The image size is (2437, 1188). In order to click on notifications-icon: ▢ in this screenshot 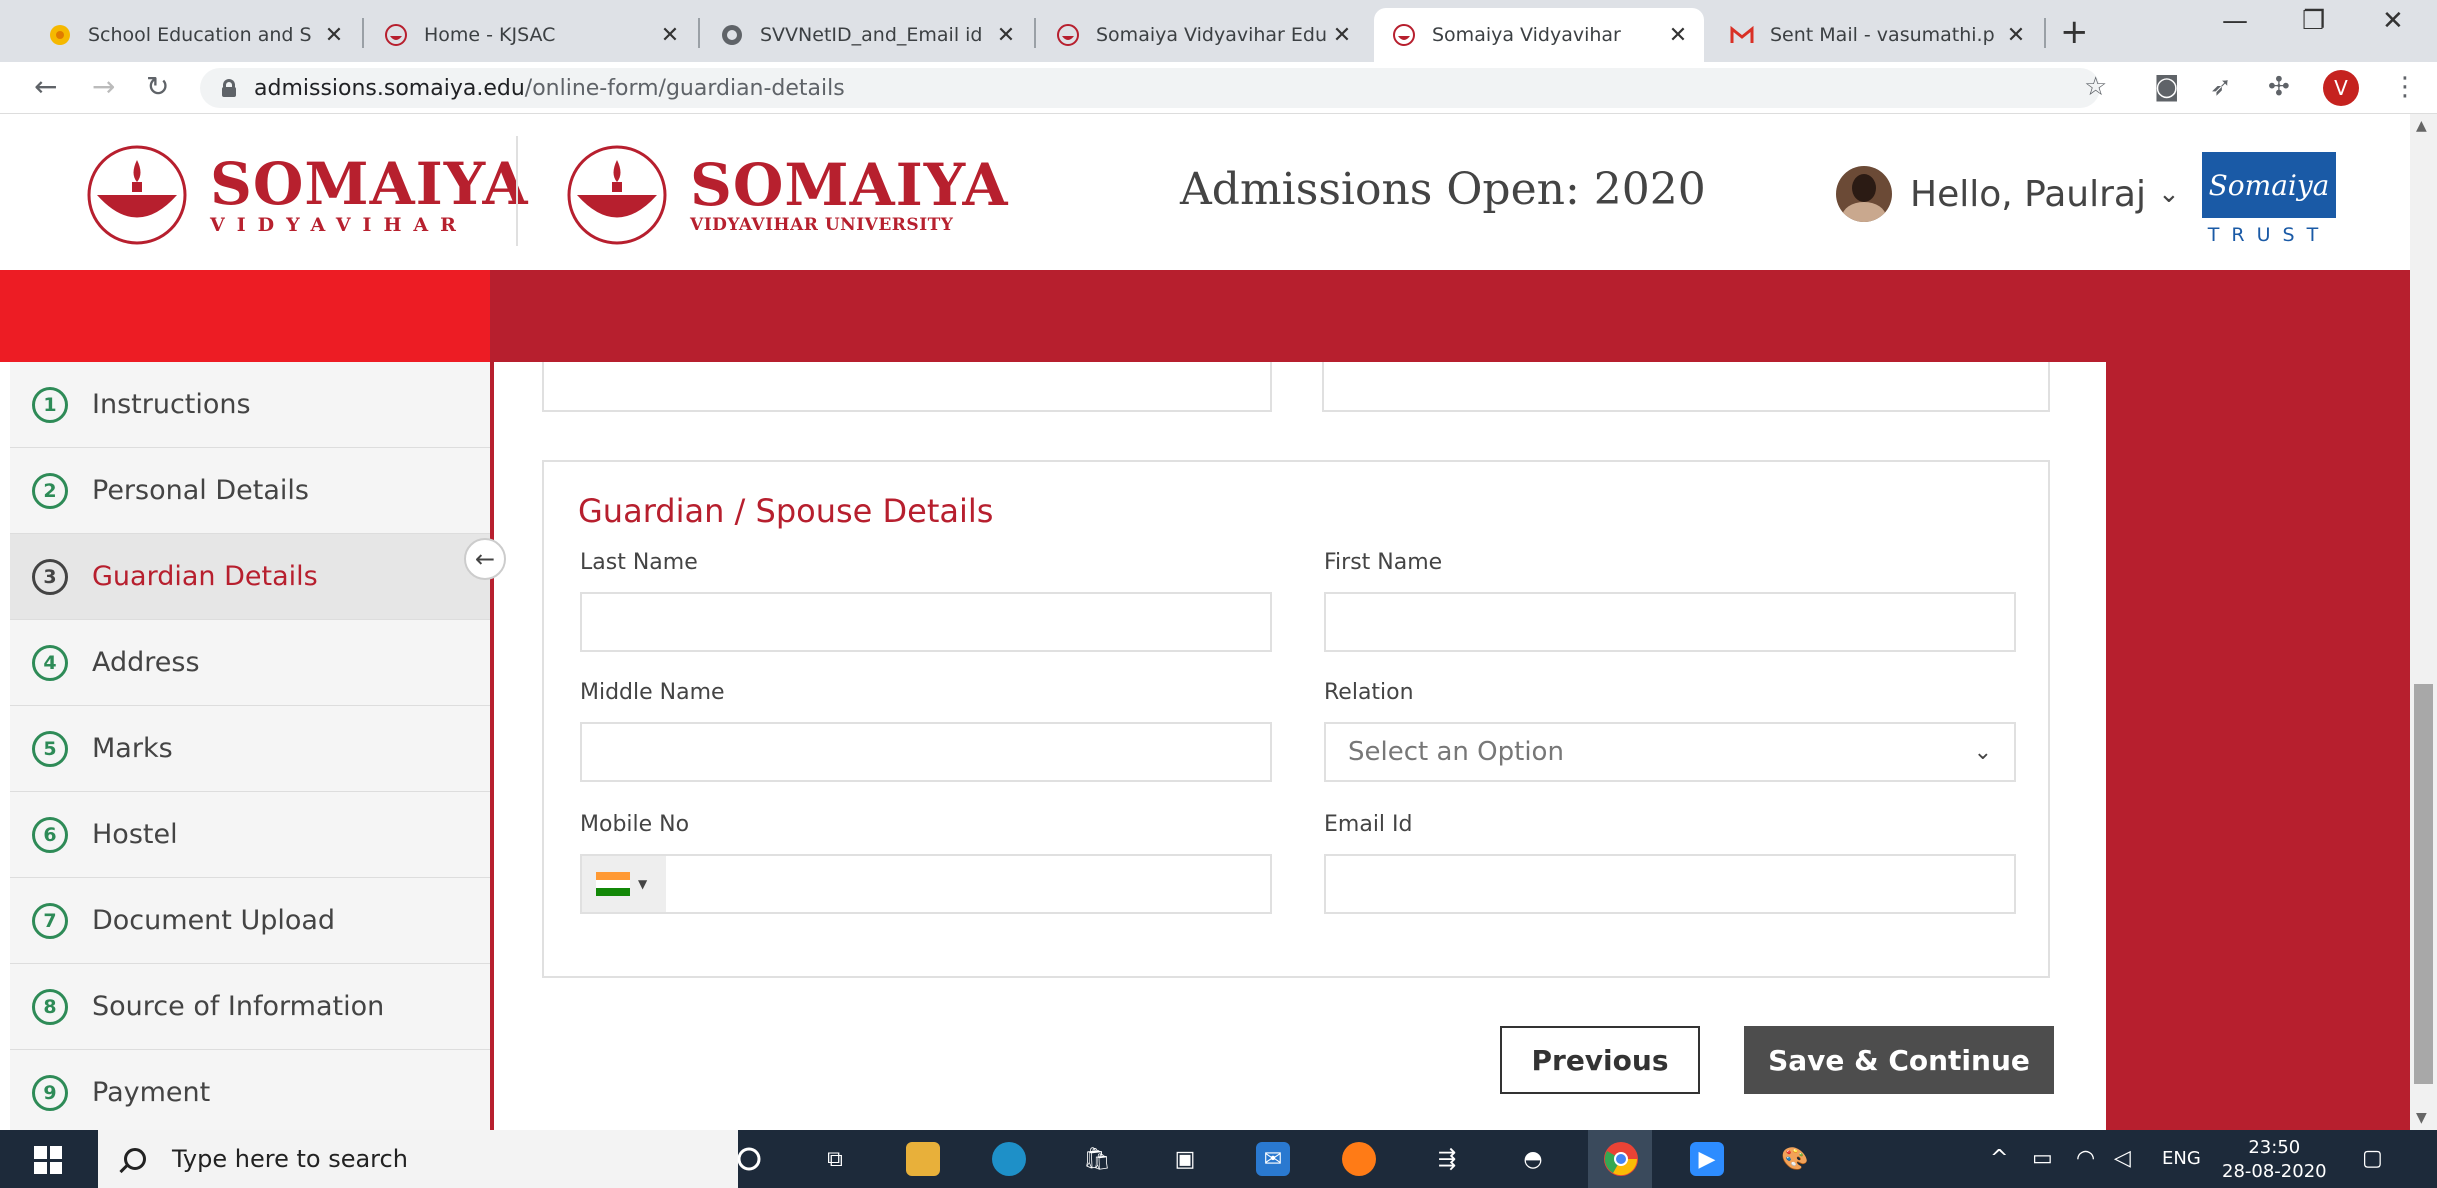, I will do `click(2372, 1158)`.